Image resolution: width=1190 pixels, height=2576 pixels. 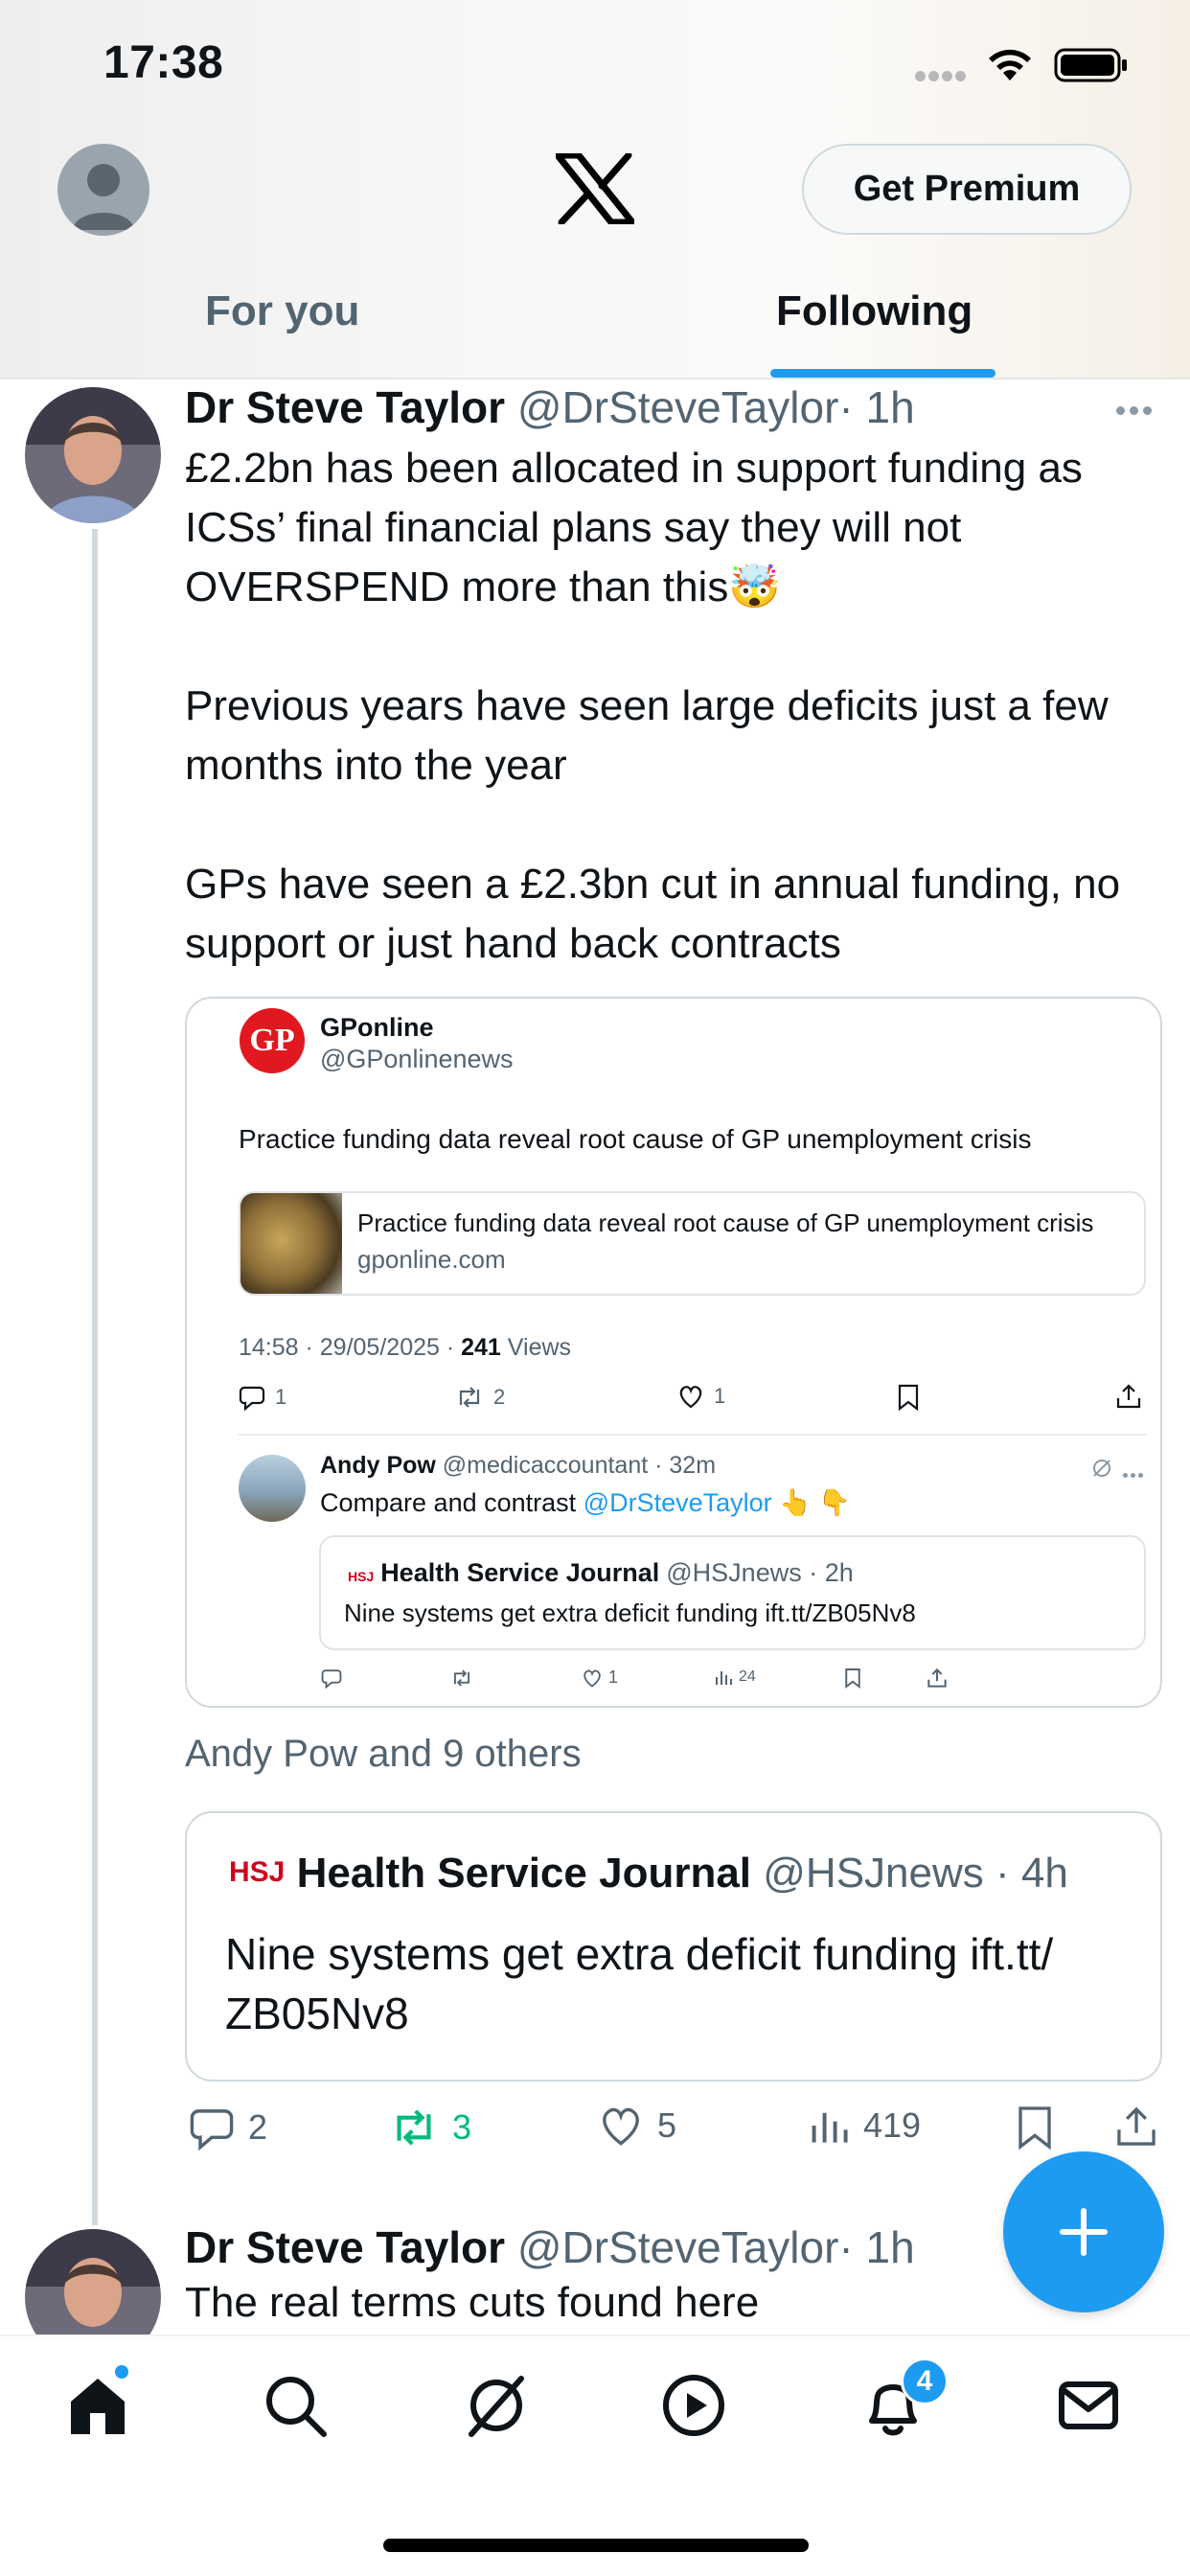 I want to click on author-avatar, so click(x=93, y=455).